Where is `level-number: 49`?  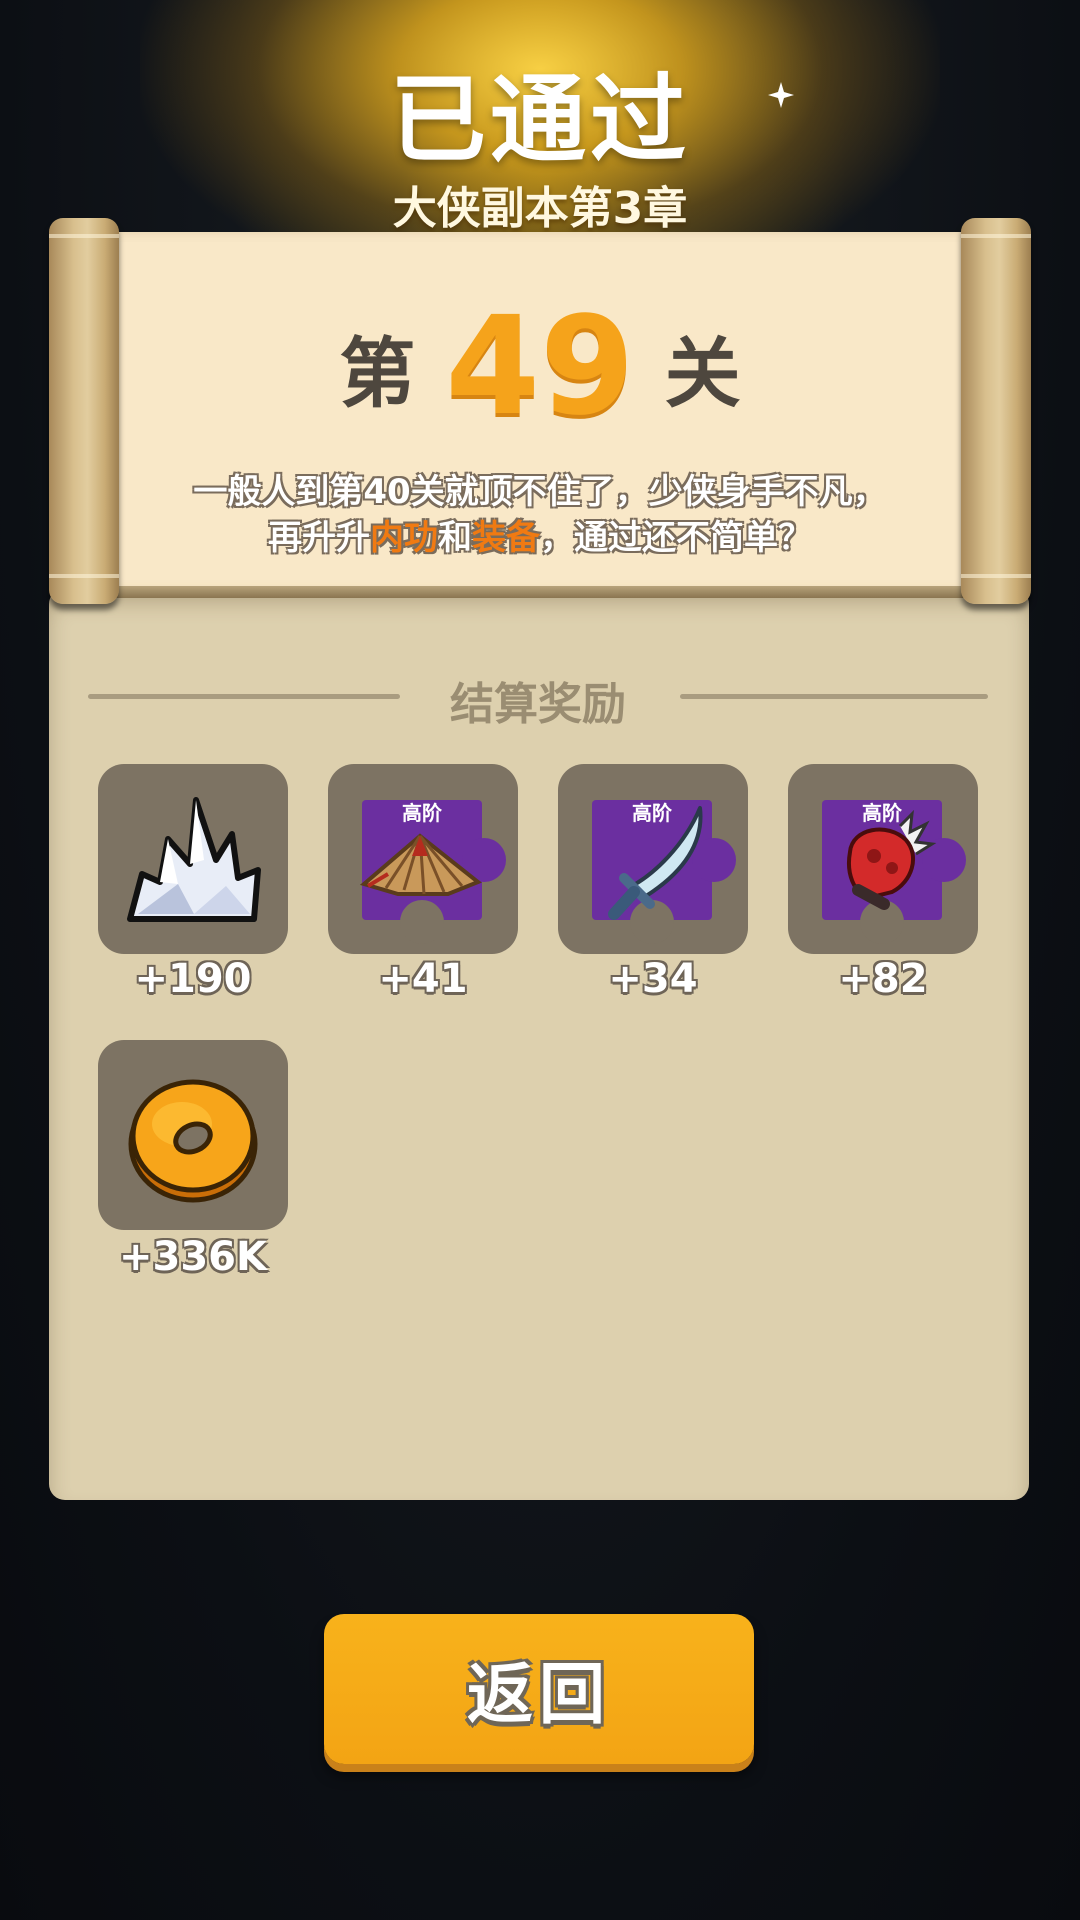 level-number: 49 is located at coordinates (540, 367).